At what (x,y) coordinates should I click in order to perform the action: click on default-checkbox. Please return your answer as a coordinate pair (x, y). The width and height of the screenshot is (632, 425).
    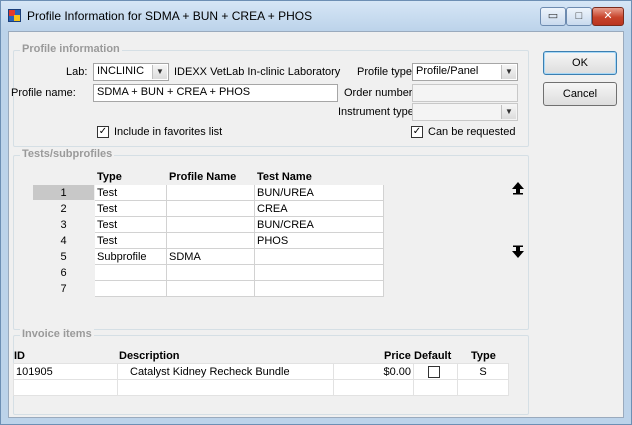
    Looking at the image, I should click on (434, 372).